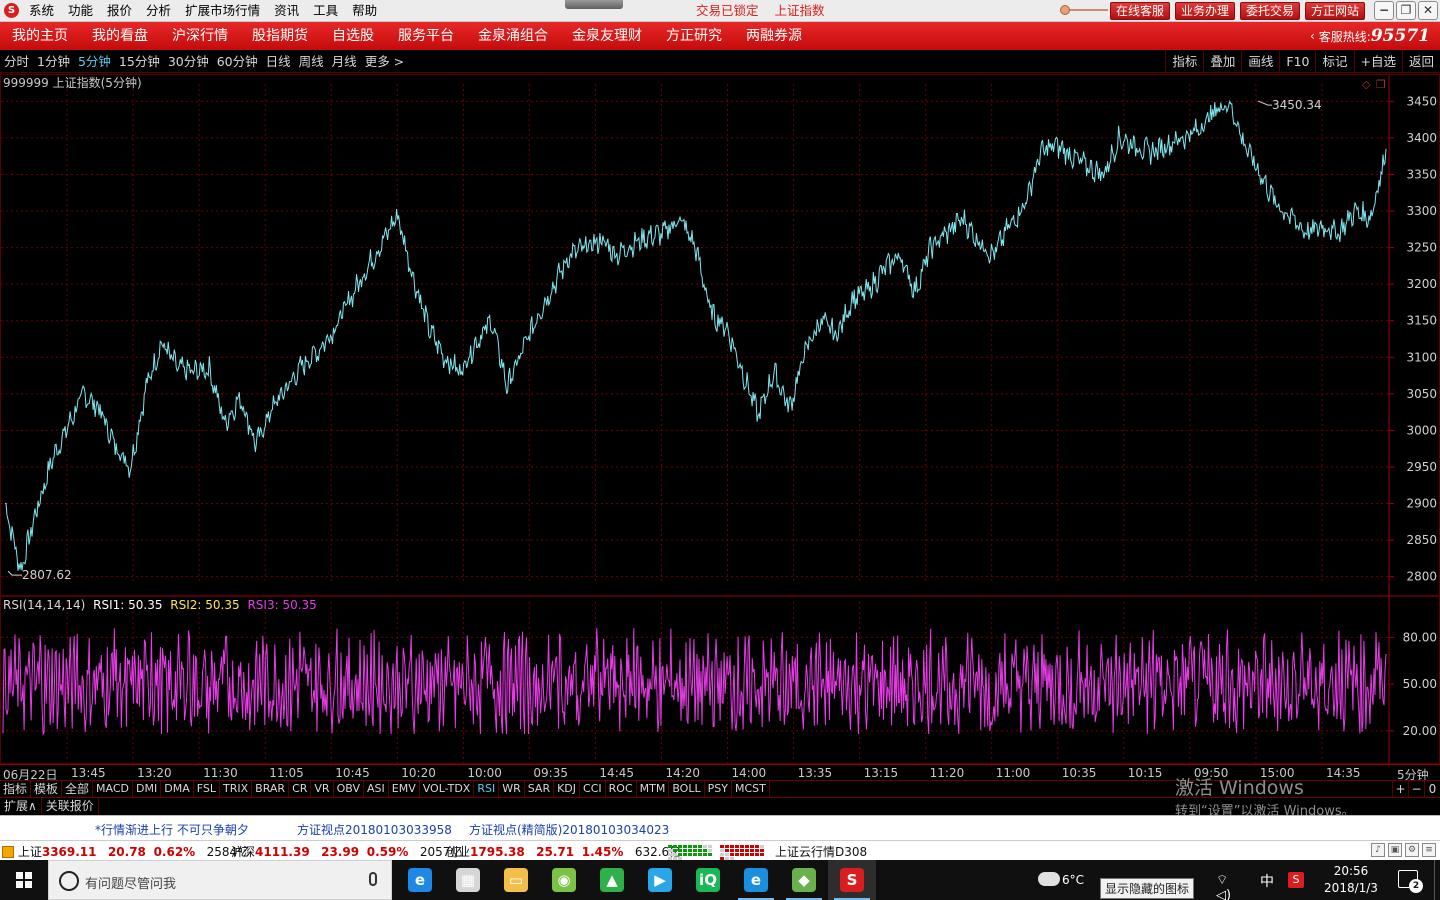 Image resolution: width=1440 pixels, height=900 pixels. What do you see at coordinates (1184, 62) in the screenshot?
I see `chart-tool-button: 指标` at bounding box center [1184, 62].